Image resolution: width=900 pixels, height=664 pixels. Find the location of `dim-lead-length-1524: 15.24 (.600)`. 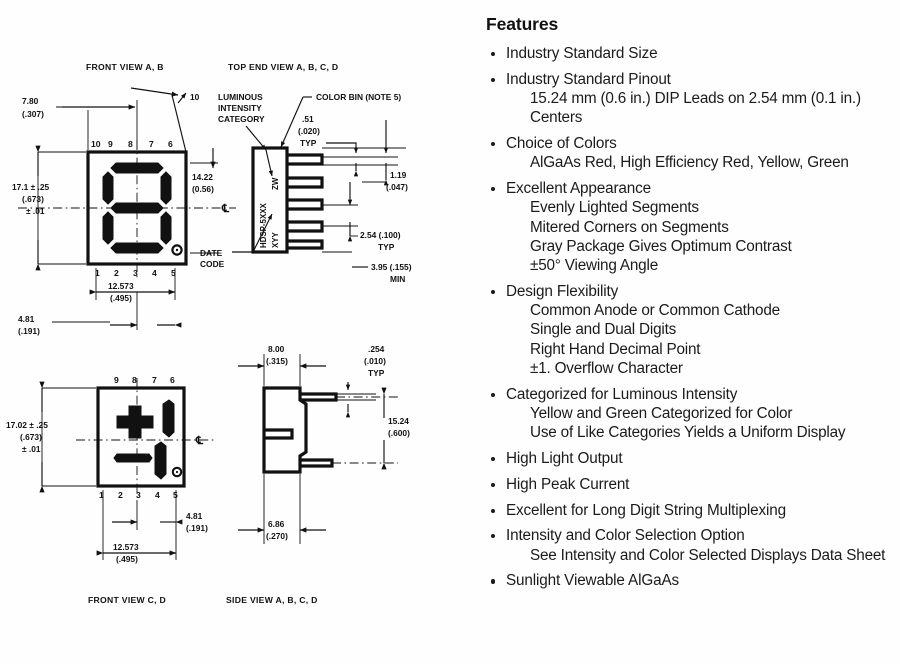

dim-lead-length-1524: 15.24 (.600) is located at coordinates (371, 428).